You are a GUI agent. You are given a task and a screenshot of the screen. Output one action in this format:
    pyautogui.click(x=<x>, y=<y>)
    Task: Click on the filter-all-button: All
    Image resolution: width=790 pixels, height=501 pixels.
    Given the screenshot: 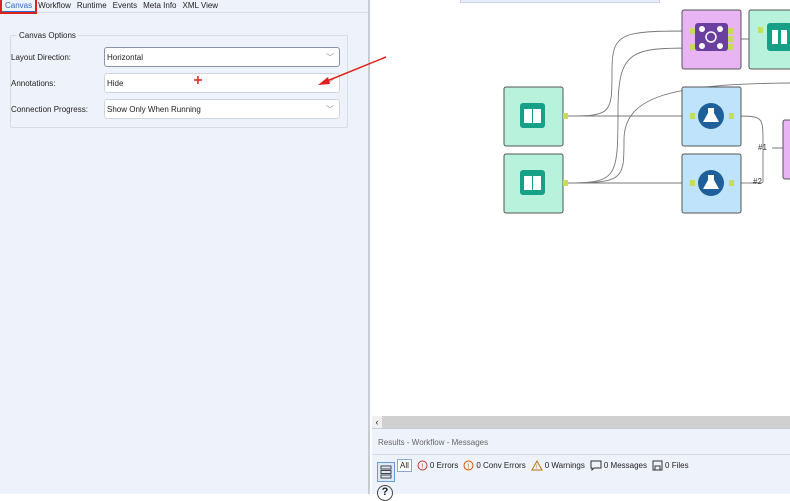 What is the action you would take?
    pyautogui.click(x=404, y=465)
    